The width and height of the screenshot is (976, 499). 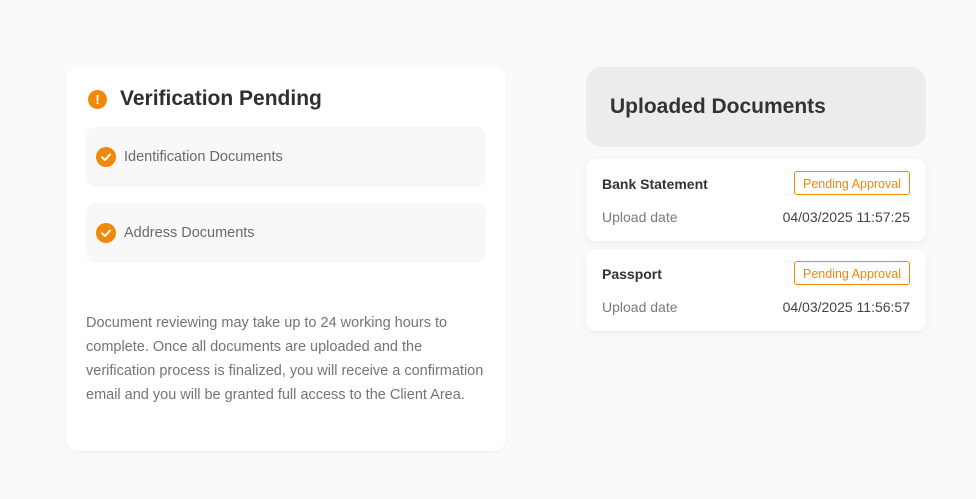 What do you see at coordinates (203, 157) in the screenshot?
I see `document-label: Identification Documents` at bounding box center [203, 157].